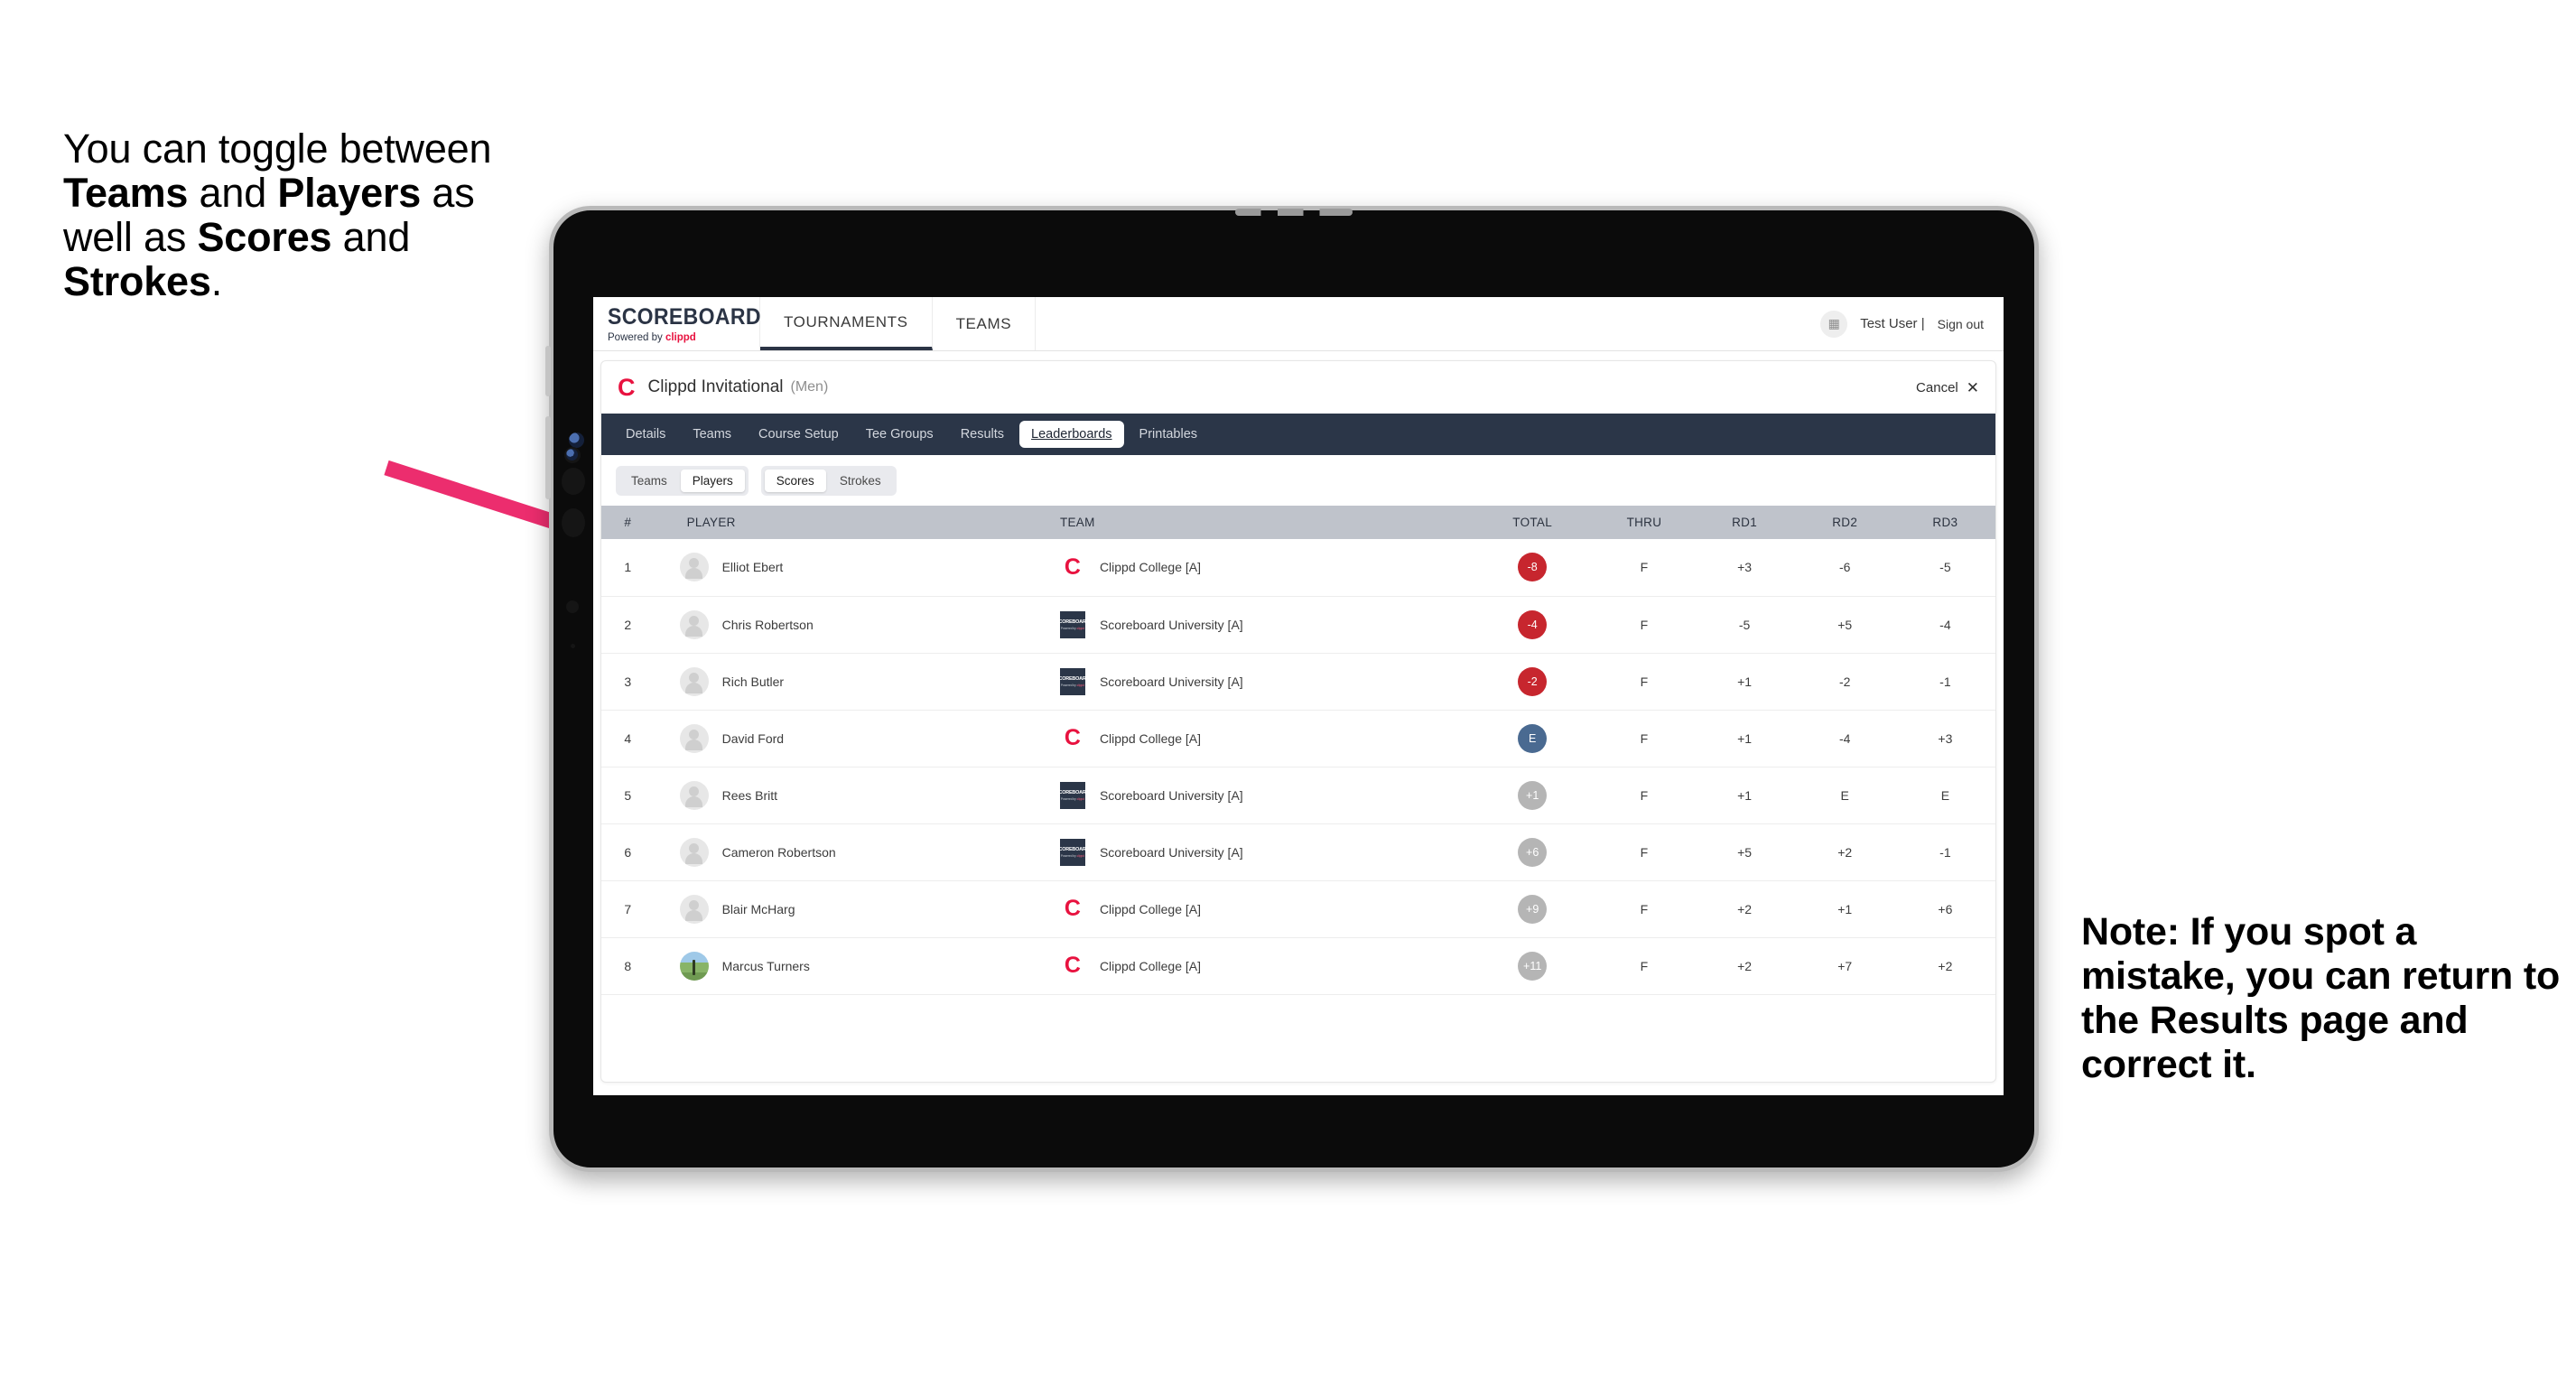  Describe the element at coordinates (572, 606) in the screenshot. I see `tablet-sensor-top` at that location.